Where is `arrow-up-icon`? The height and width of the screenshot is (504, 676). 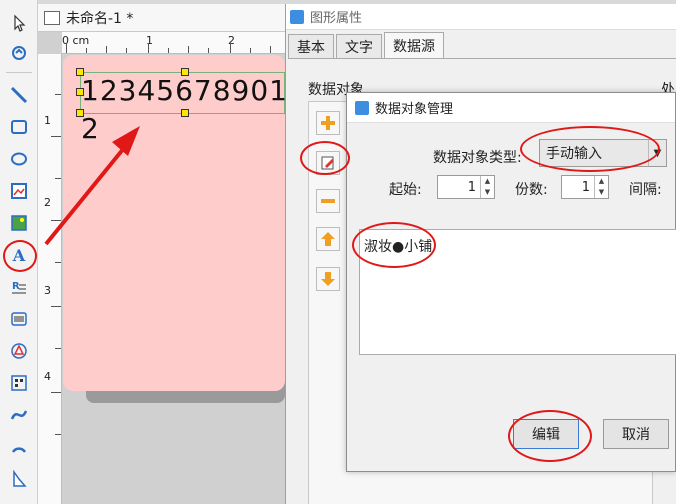 arrow-up-icon is located at coordinates (328, 239).